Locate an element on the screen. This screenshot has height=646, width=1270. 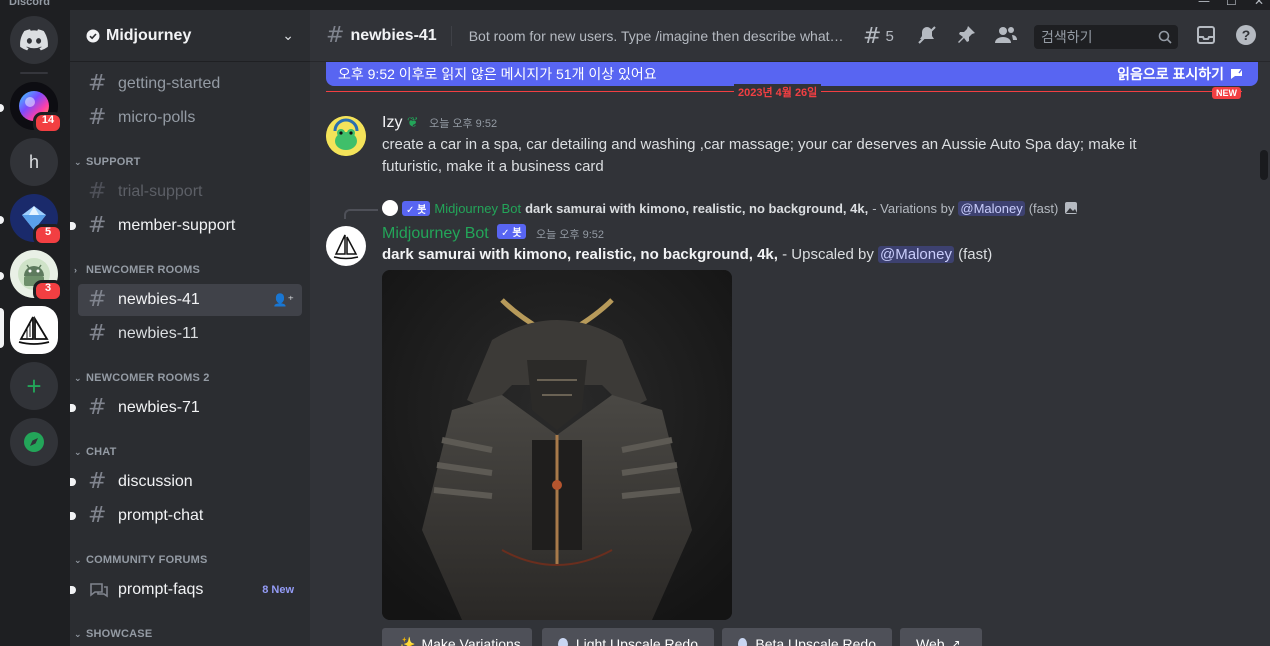
inbox-button is located at coordinates (1206, 35).